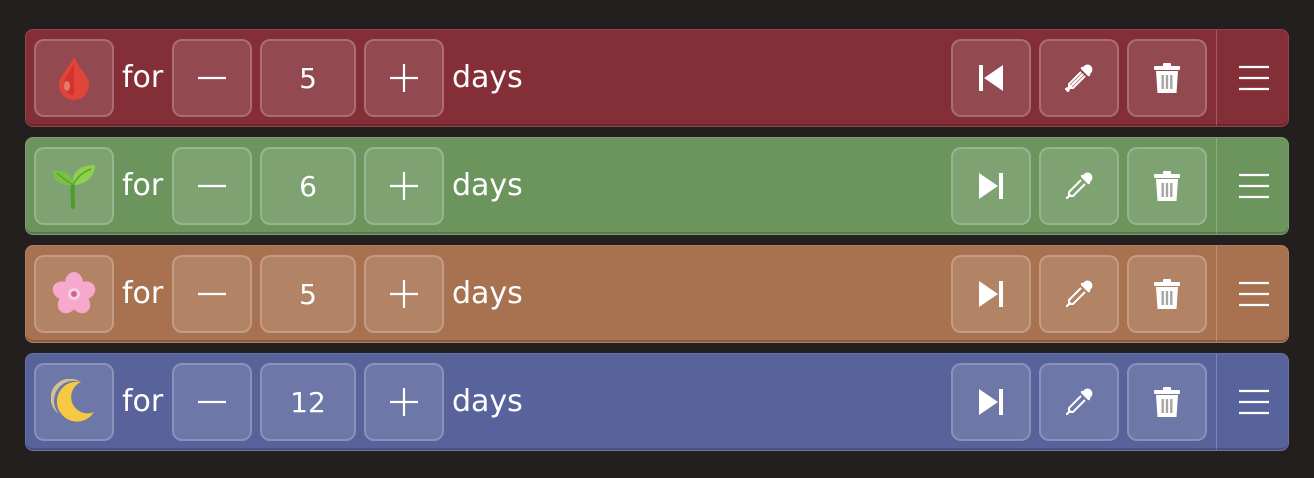  I want to click on blood-drop-icon, so click(74, 78).